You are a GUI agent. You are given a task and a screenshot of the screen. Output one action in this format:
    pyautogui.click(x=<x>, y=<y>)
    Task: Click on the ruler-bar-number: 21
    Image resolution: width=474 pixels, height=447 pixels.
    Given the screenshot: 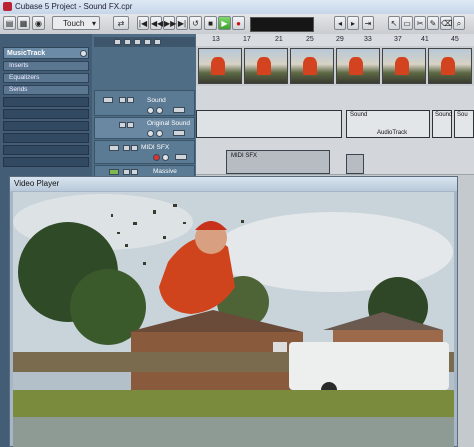 What is the action you would take?
    pyautogui.click(x=279, y=39)
    